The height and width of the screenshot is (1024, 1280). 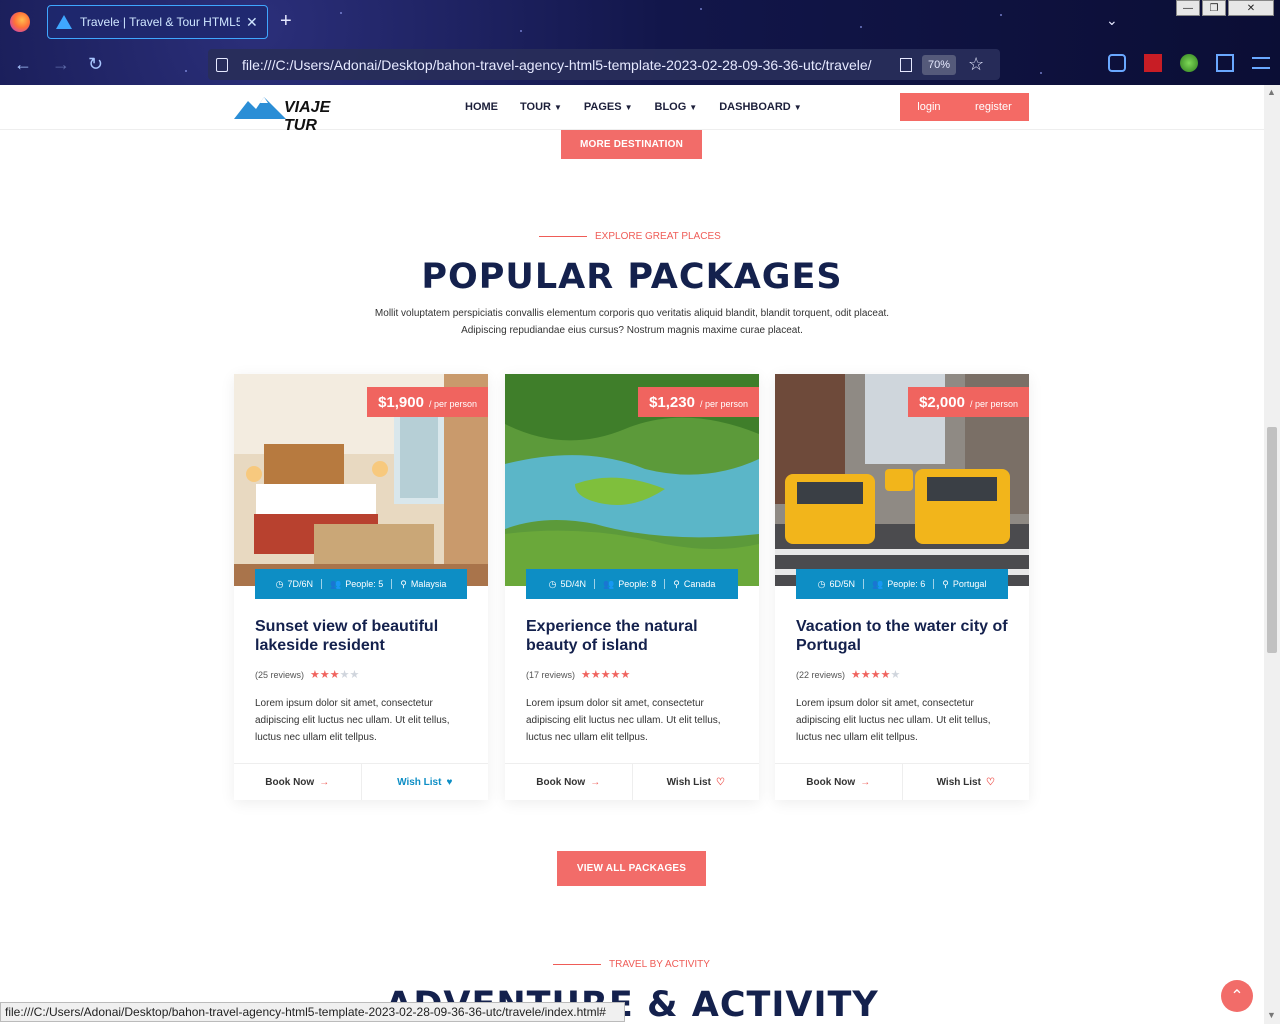 What do you see at coordinates (942, 402) in the screenshot?
I see `price-amount: $2,000` at bounding box center [942, 402].